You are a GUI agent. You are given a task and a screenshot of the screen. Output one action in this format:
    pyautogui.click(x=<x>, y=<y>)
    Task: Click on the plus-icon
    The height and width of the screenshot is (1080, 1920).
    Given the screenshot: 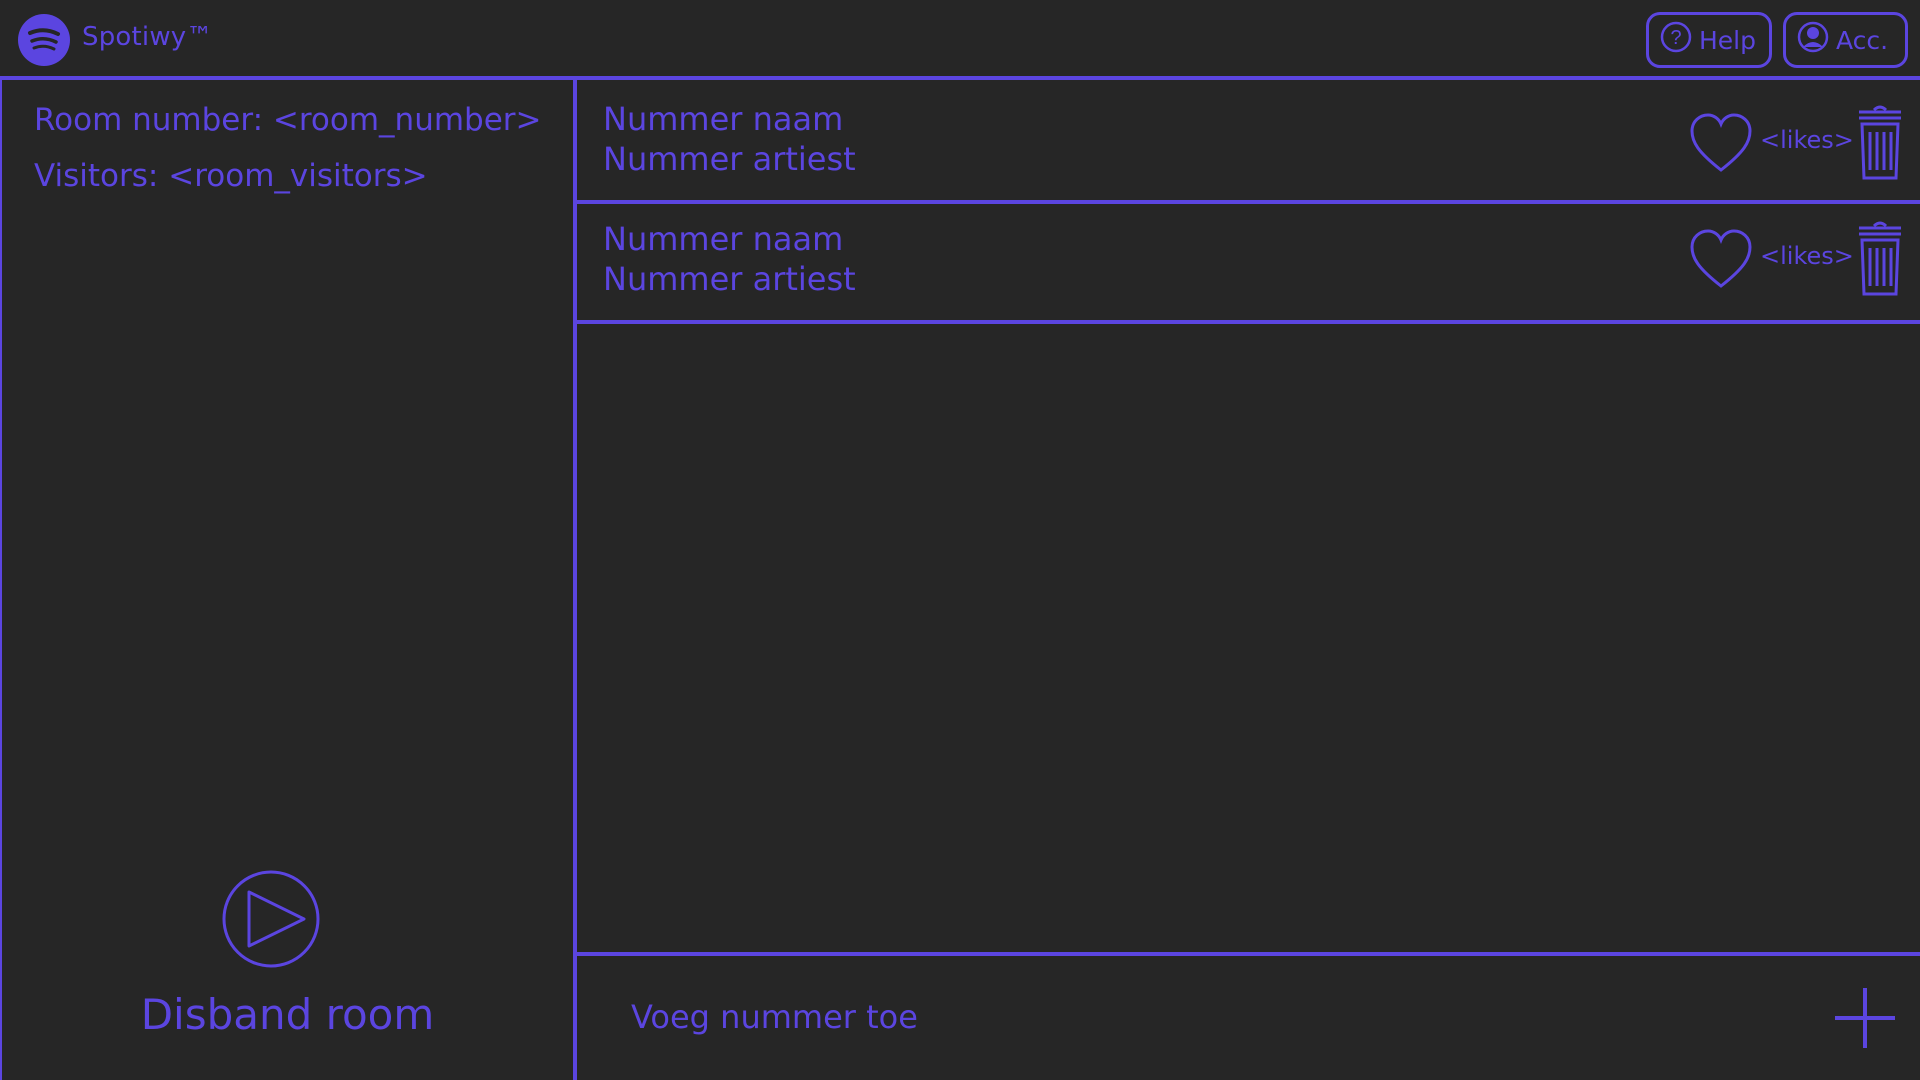 What is the action you would take?
    pyautogui.click(x=1865, y=1018)
    